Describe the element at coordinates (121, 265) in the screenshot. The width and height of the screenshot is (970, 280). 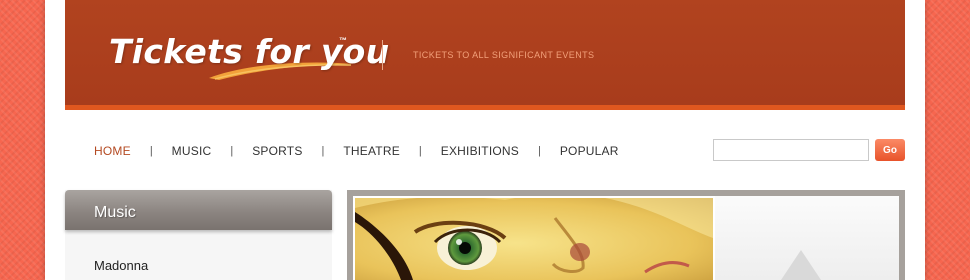
I see `sidebar-item-madonna: Madonna` at that location.